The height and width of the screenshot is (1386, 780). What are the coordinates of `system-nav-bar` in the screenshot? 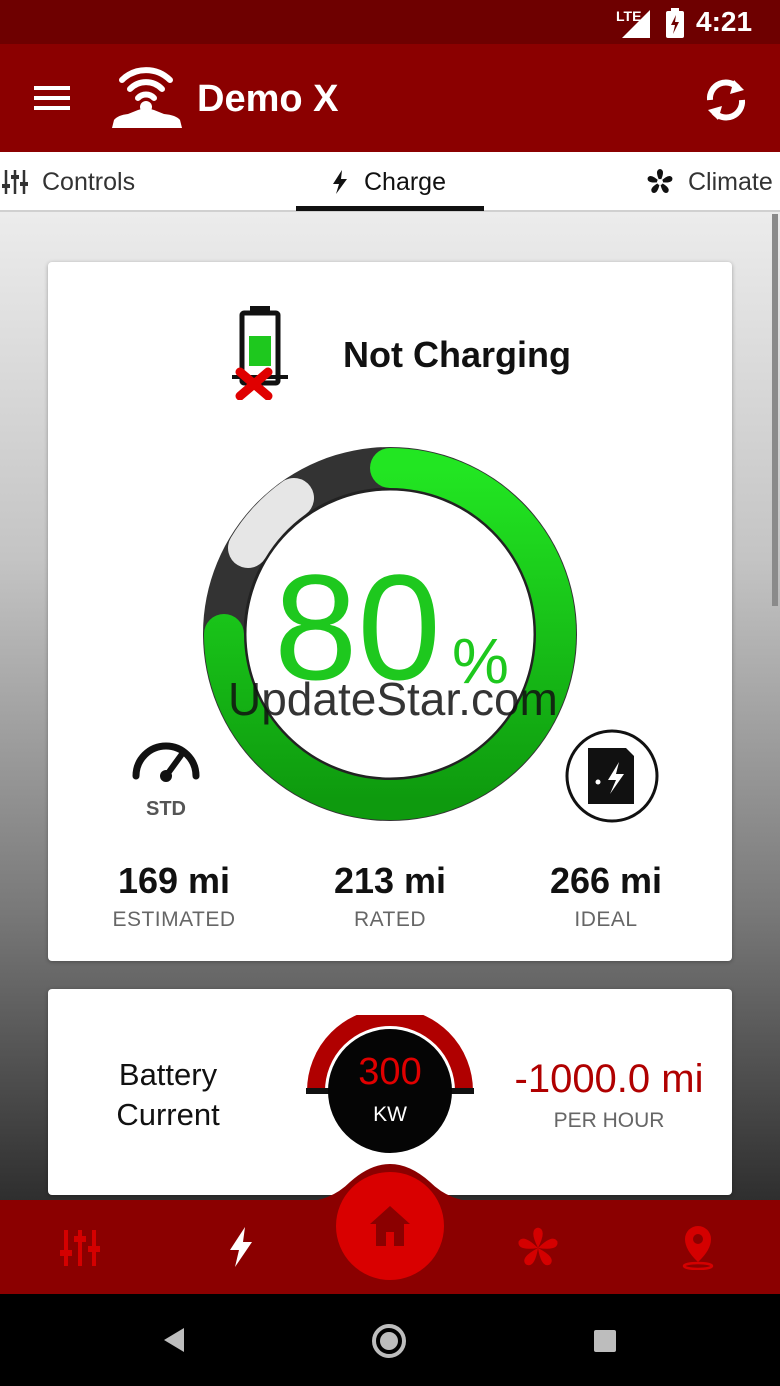 It's located at (390, 1340).